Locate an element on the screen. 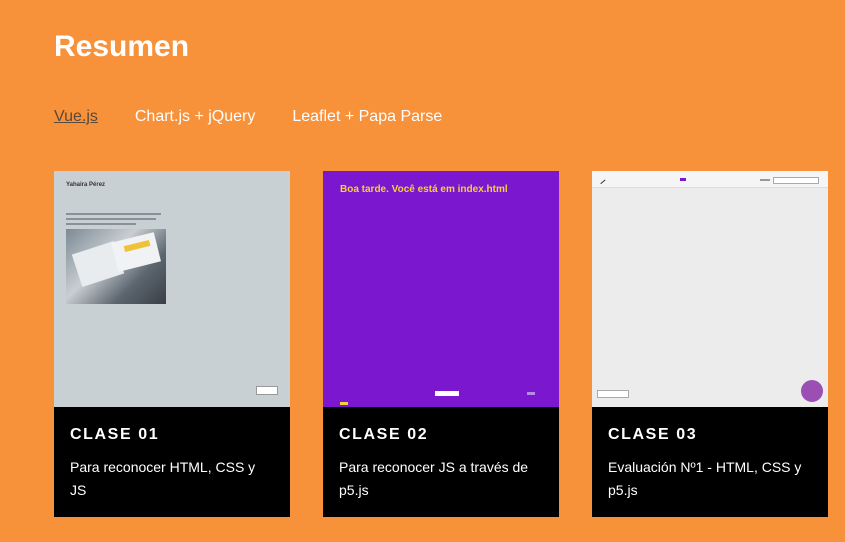 This screenshot has width=845, height=542. thumbnail-footer-link is located at coordinates (531, 393).